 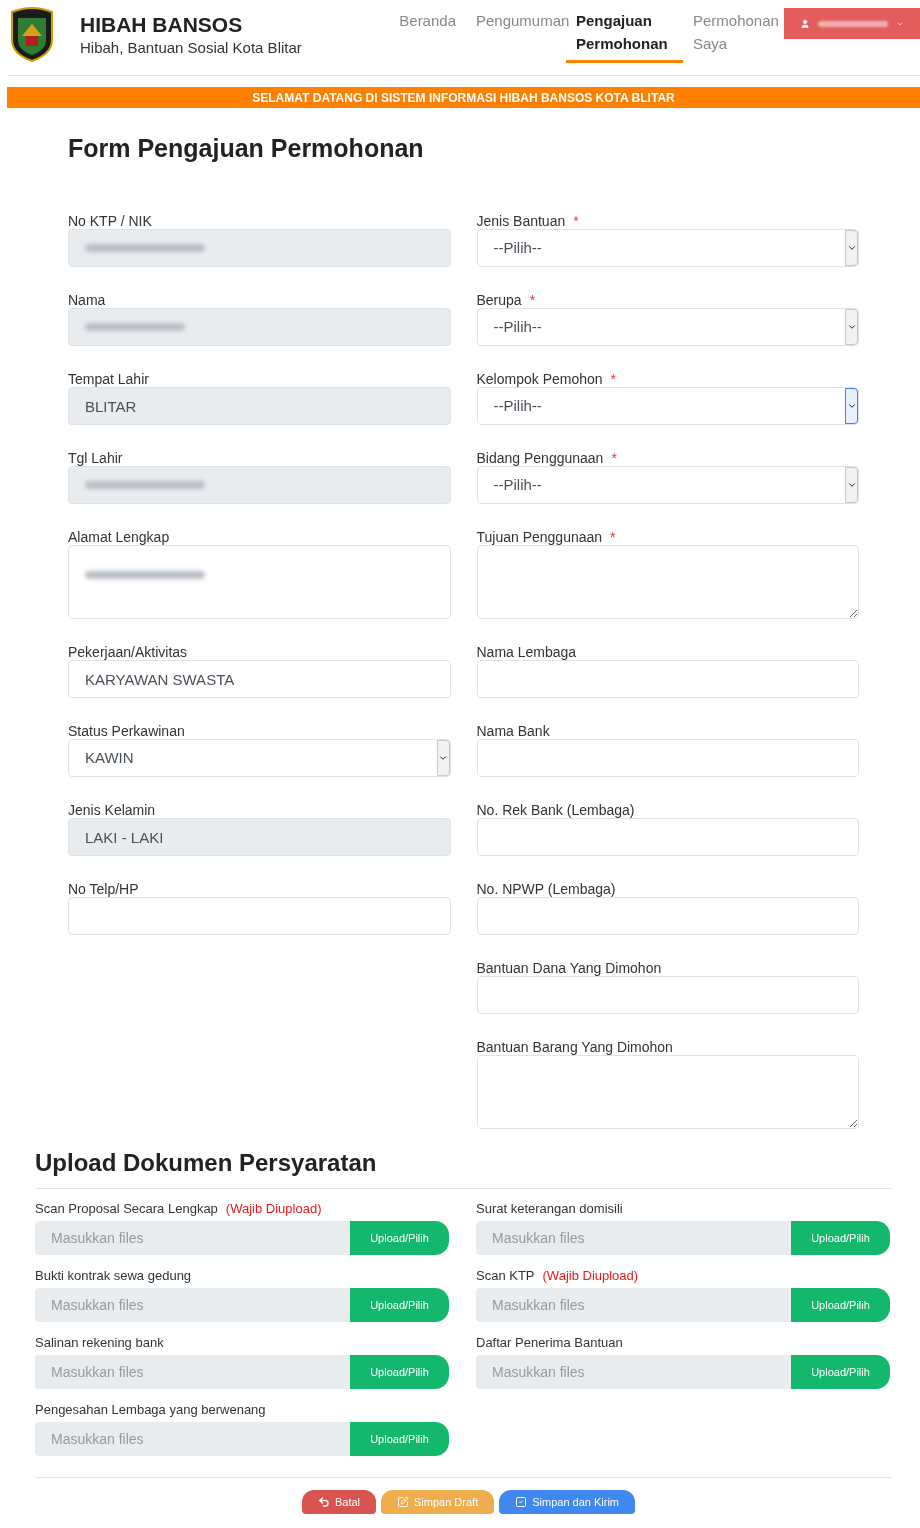 I want to click on upload-label: Pengesahan Lembaga yang berwenang, so click(x=150, y=1410).